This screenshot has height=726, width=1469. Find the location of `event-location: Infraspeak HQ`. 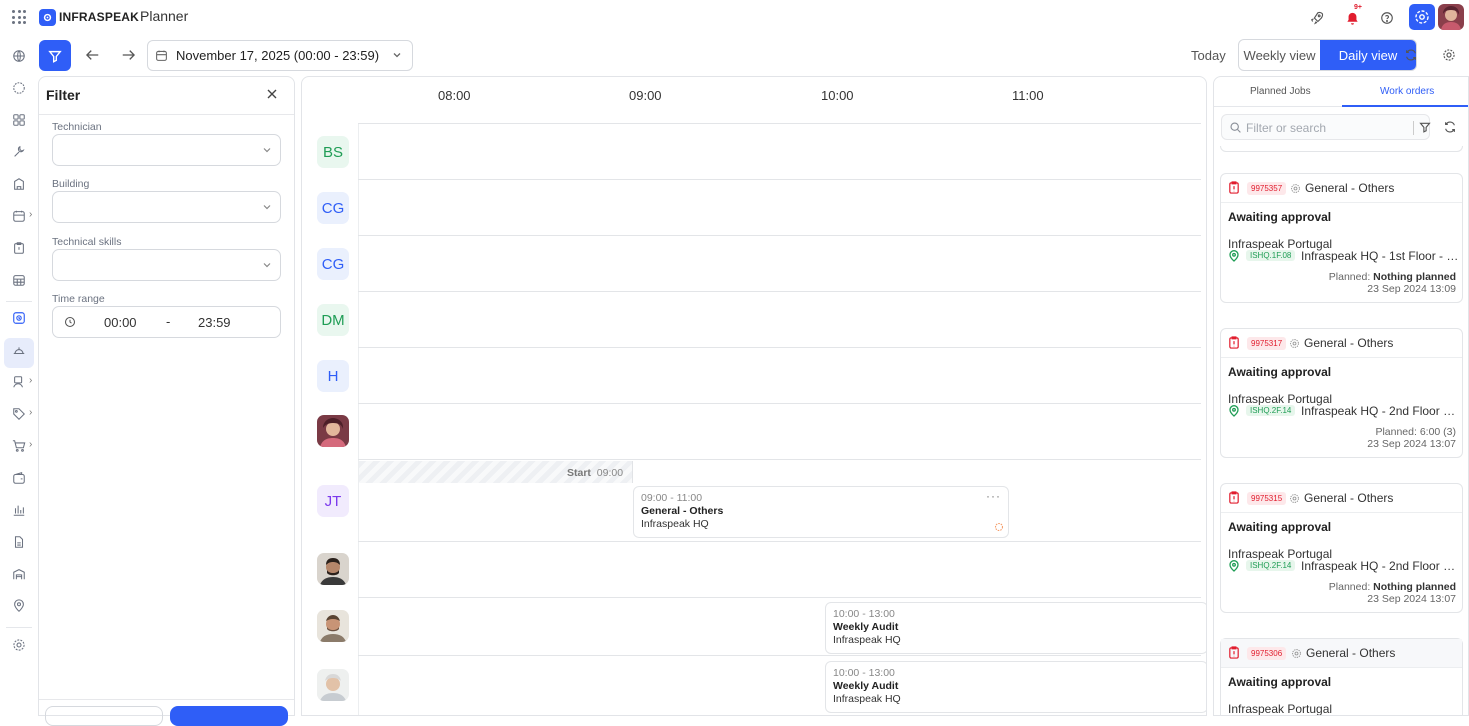

event-location: Infraspeak HQ is located at coordinates (867, 640).